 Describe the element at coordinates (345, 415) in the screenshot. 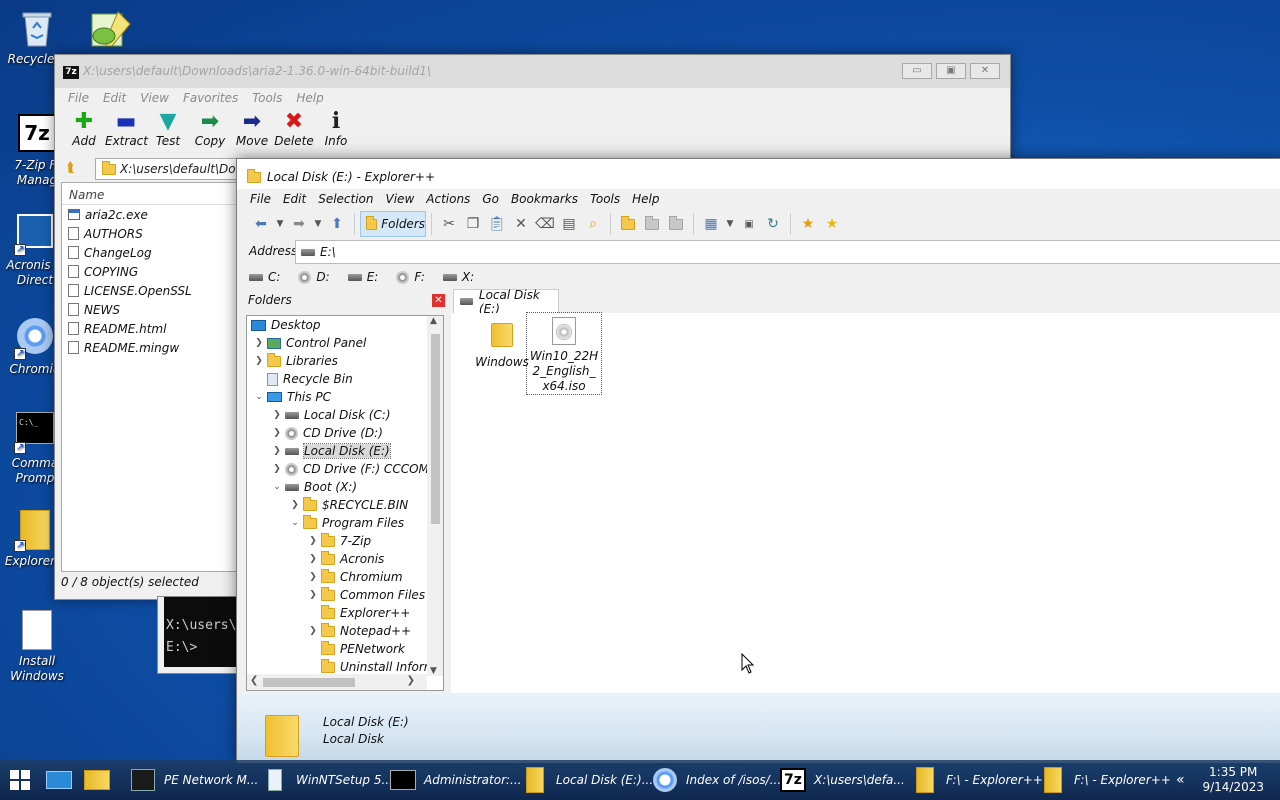

I see `tree-node: ❯ Local Disk (C:)` at that location.